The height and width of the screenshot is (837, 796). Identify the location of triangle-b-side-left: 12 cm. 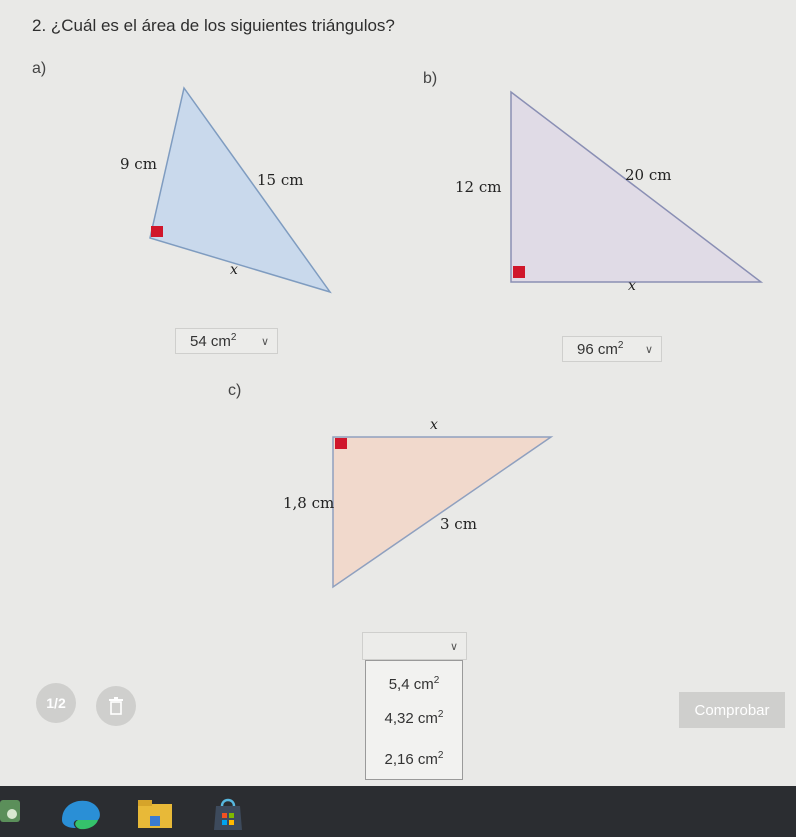
(478, 187).